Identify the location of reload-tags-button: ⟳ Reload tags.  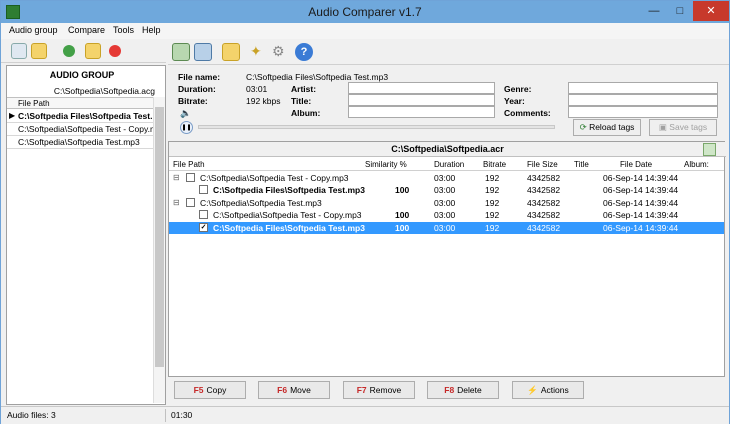
(607, 127).